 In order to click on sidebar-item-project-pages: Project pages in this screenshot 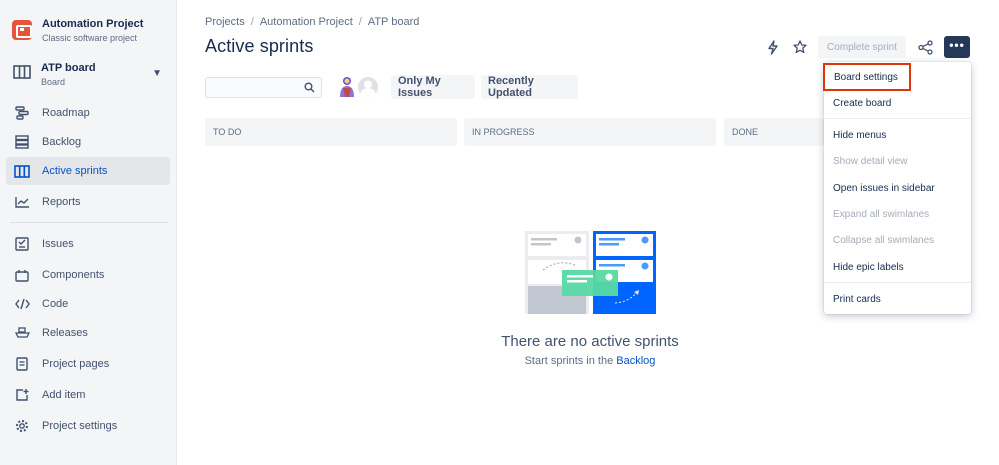, I will do `click(88, 364)`.